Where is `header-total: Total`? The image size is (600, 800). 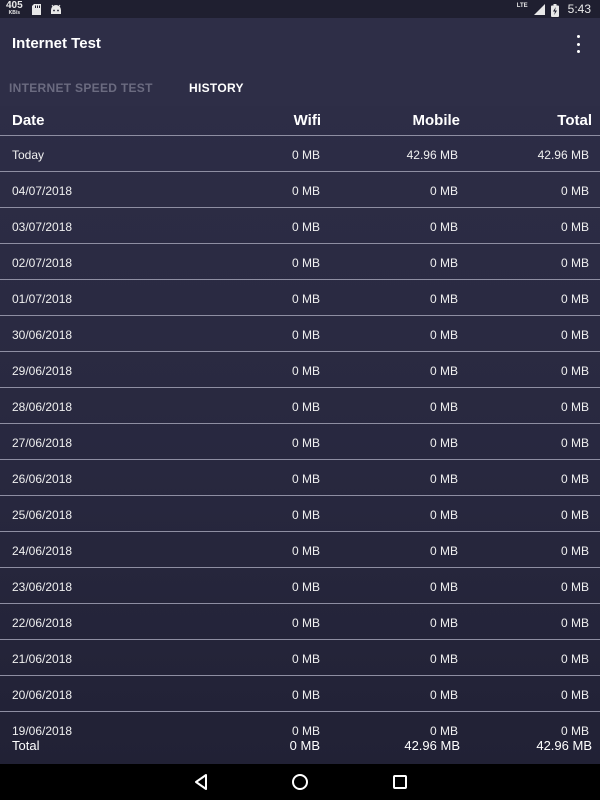
header-total: Total is located at coordinates (574, 120).